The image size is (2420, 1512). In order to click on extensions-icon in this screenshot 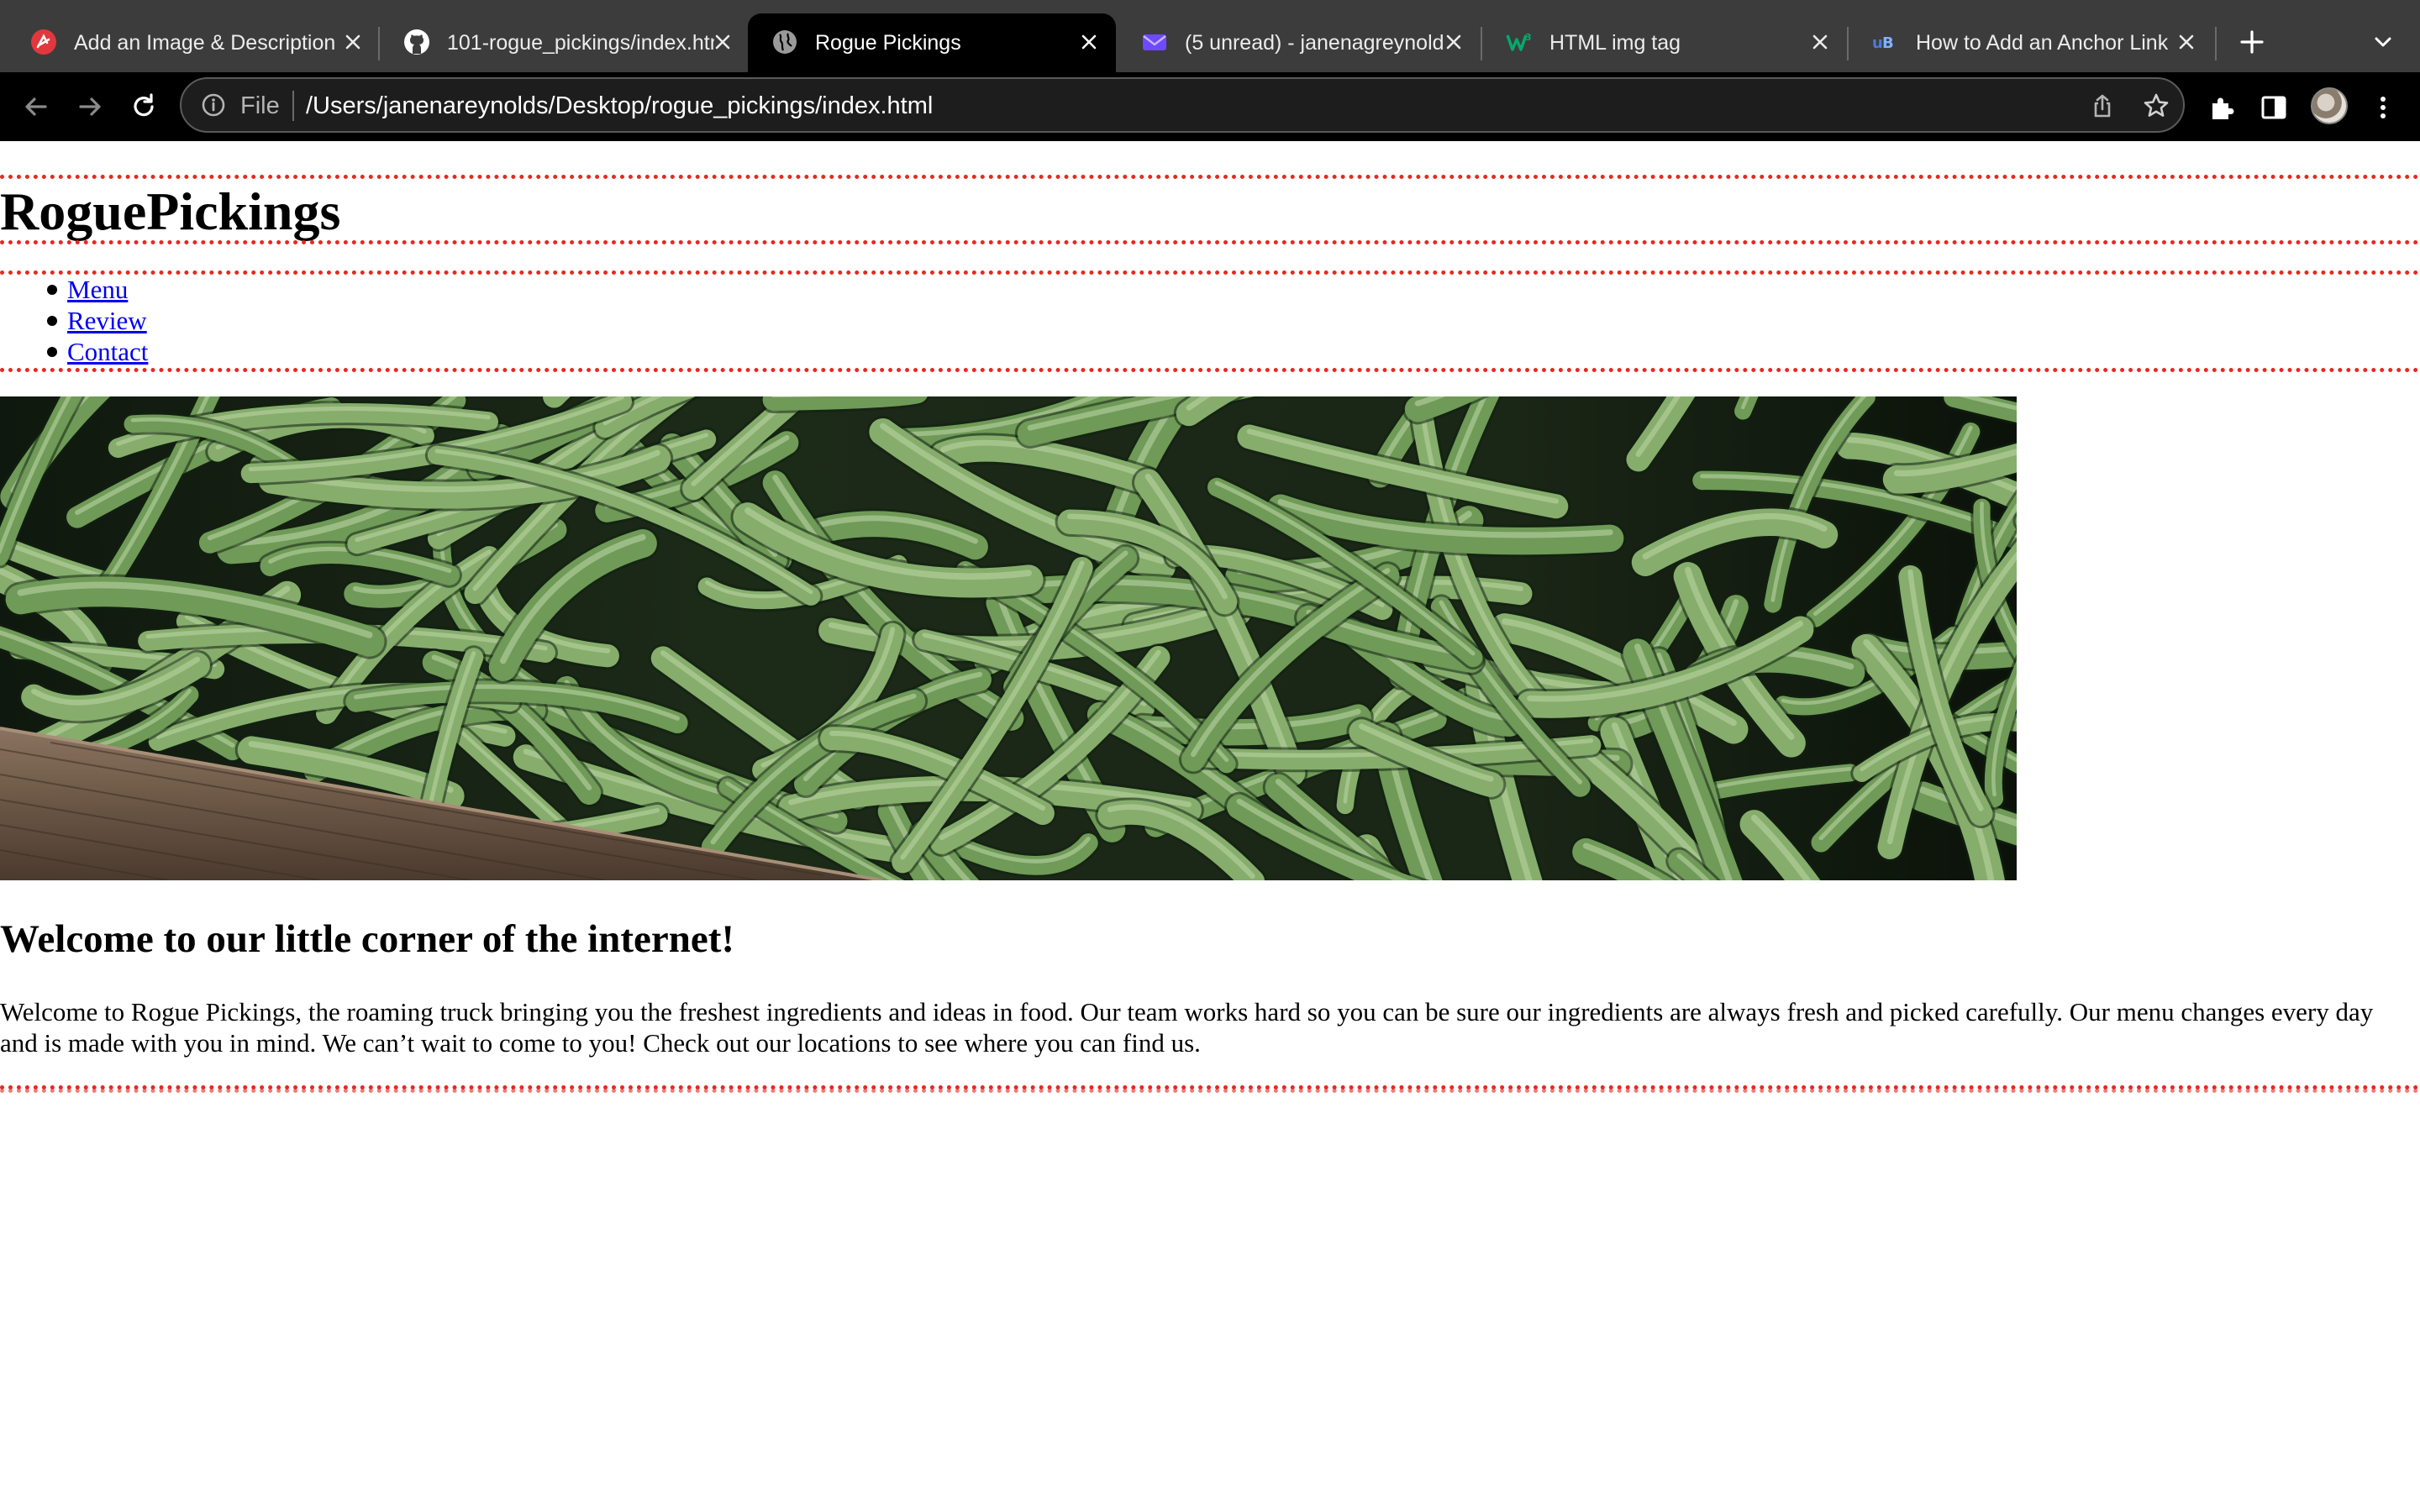, I will do `click(2222, 107)`.